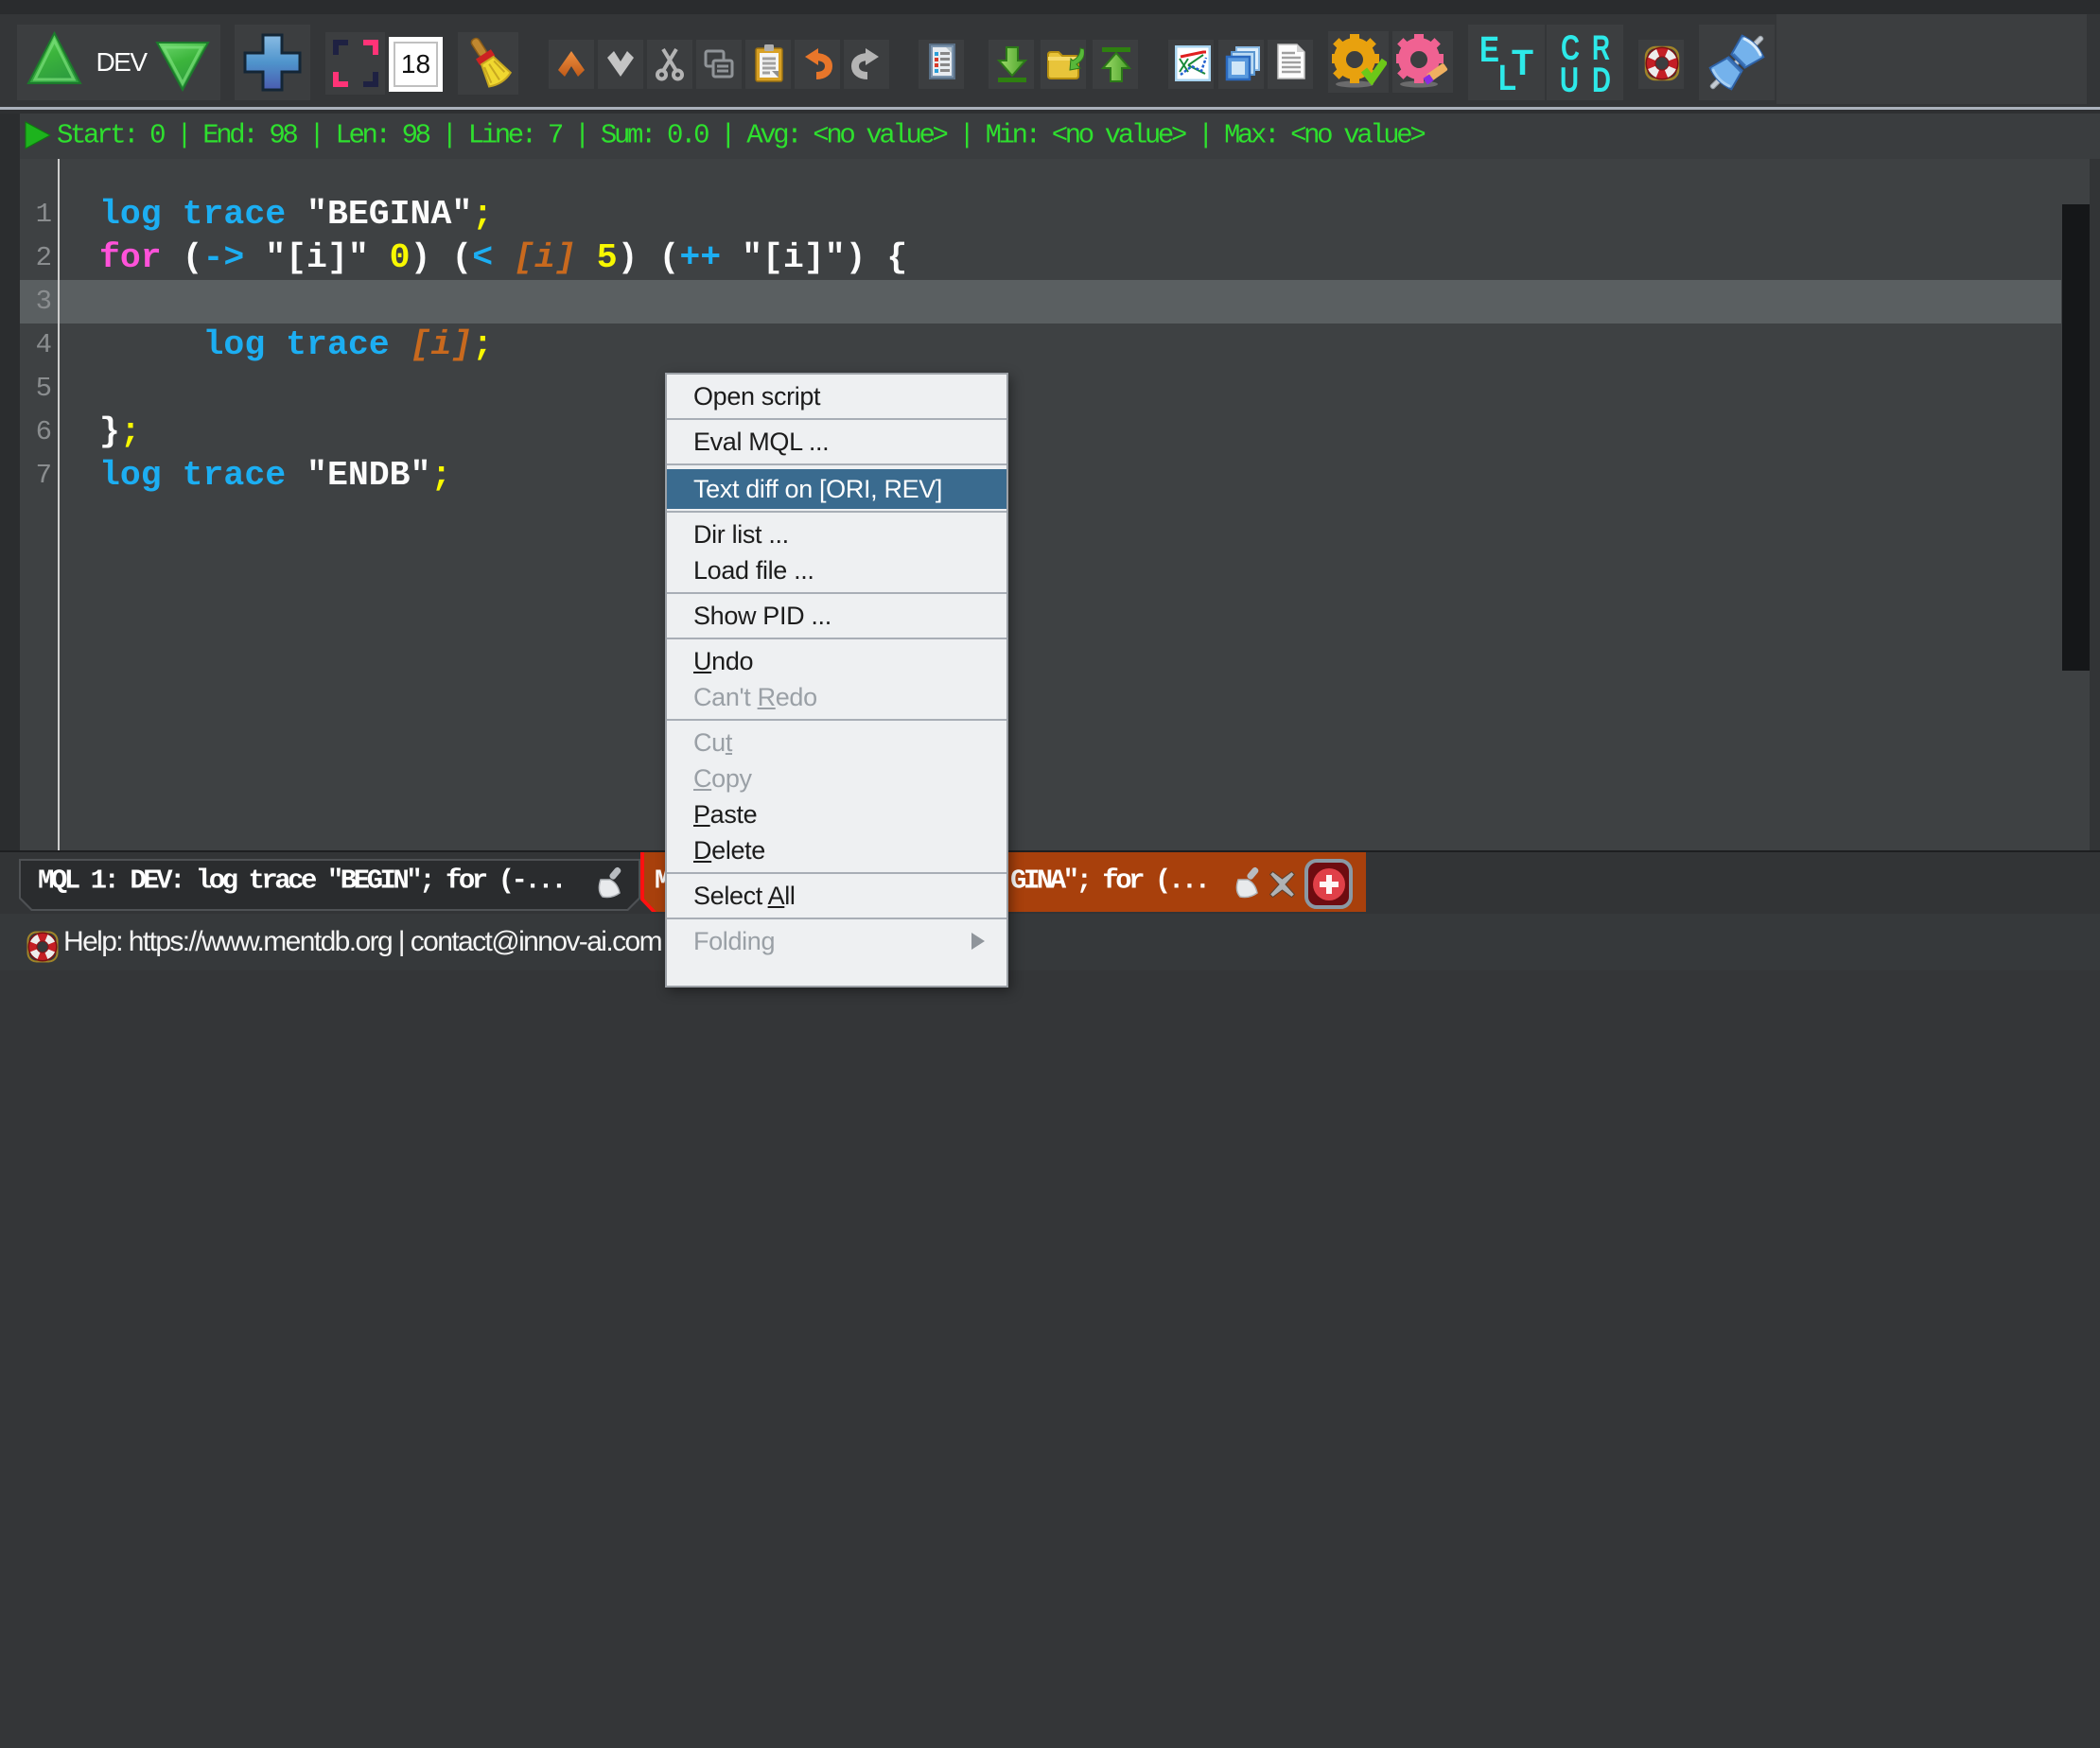  What do you see at coordinates (1601, 80) in the screenshot?
I see `svg-text: D` at bounding box center [1601, 80].